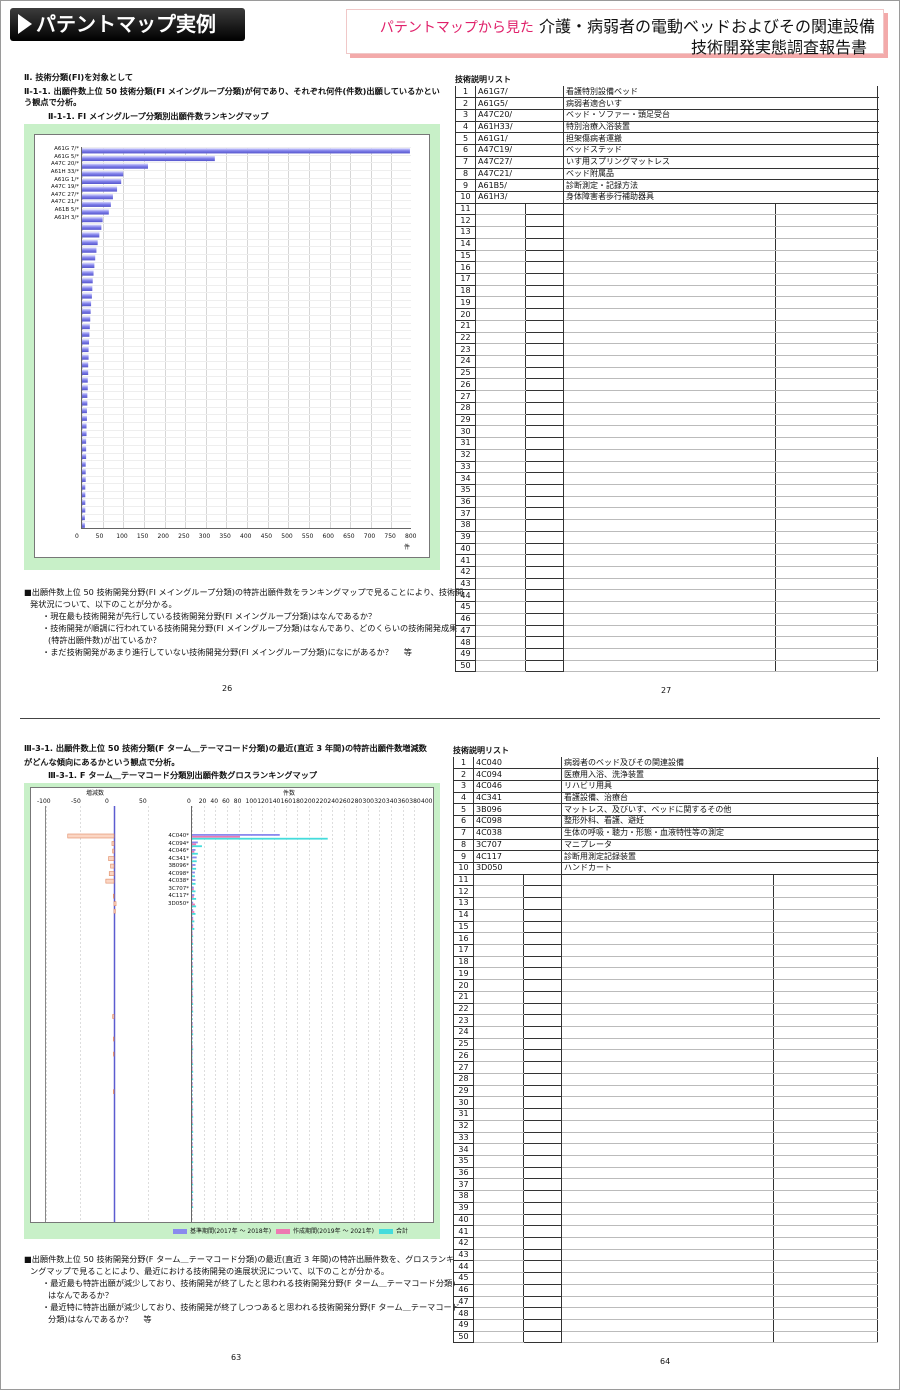  What do you see at coordinates (666, 1243) in the screenshot?
I see `table-row: 42` at bounding box center [666, 1243].